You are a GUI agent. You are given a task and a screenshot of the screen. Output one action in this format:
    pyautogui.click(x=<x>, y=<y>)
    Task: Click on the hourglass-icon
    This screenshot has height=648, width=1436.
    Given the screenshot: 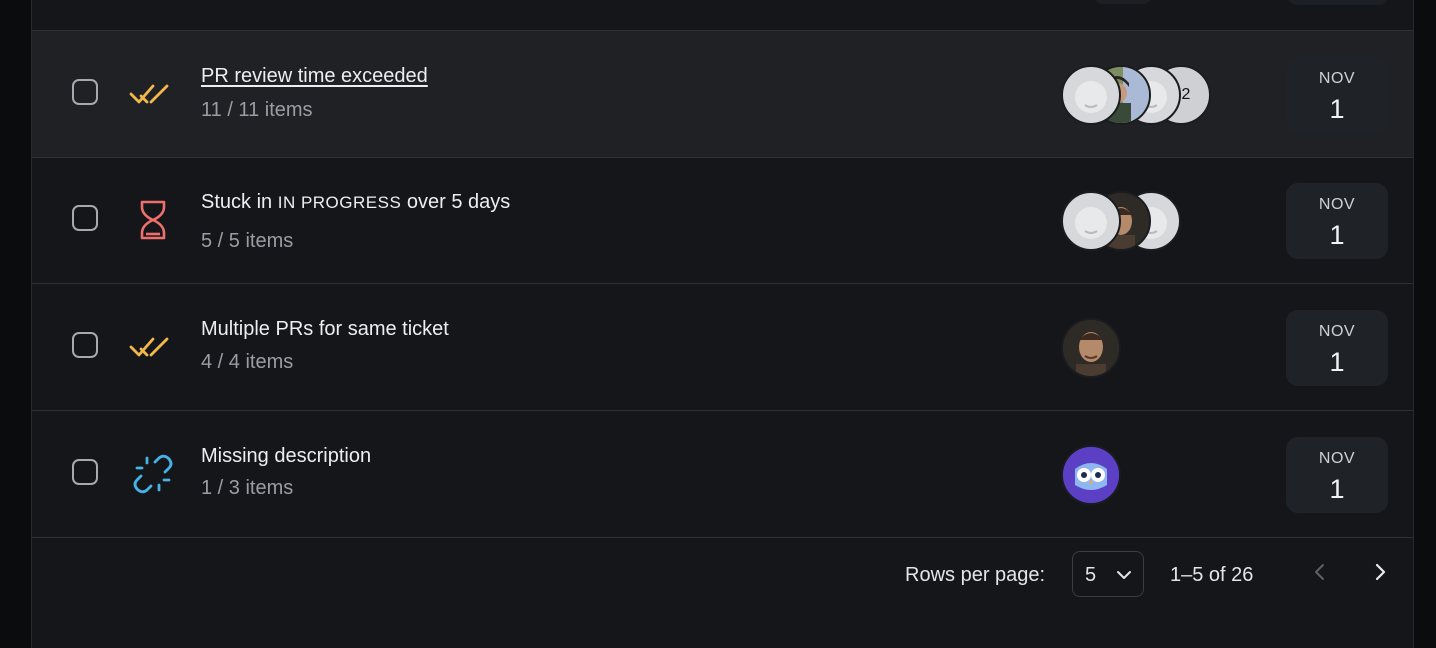 What is the action you would take?
    pyautogui.click(x=153, y=220)
    